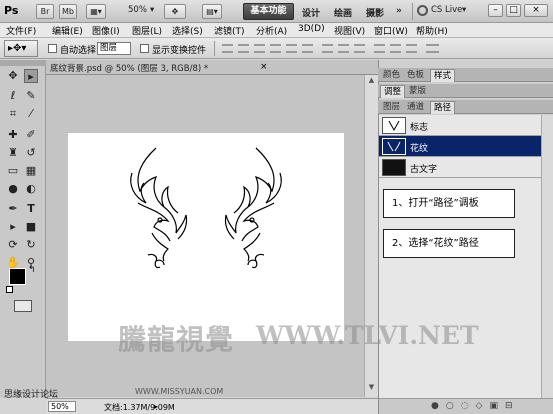 The width and height of the screenshot is (553, 414). What do you see at coordinates (547, 256) in the screenshot?
I see `paths-scrollbar` at bounding box center [547, 256].